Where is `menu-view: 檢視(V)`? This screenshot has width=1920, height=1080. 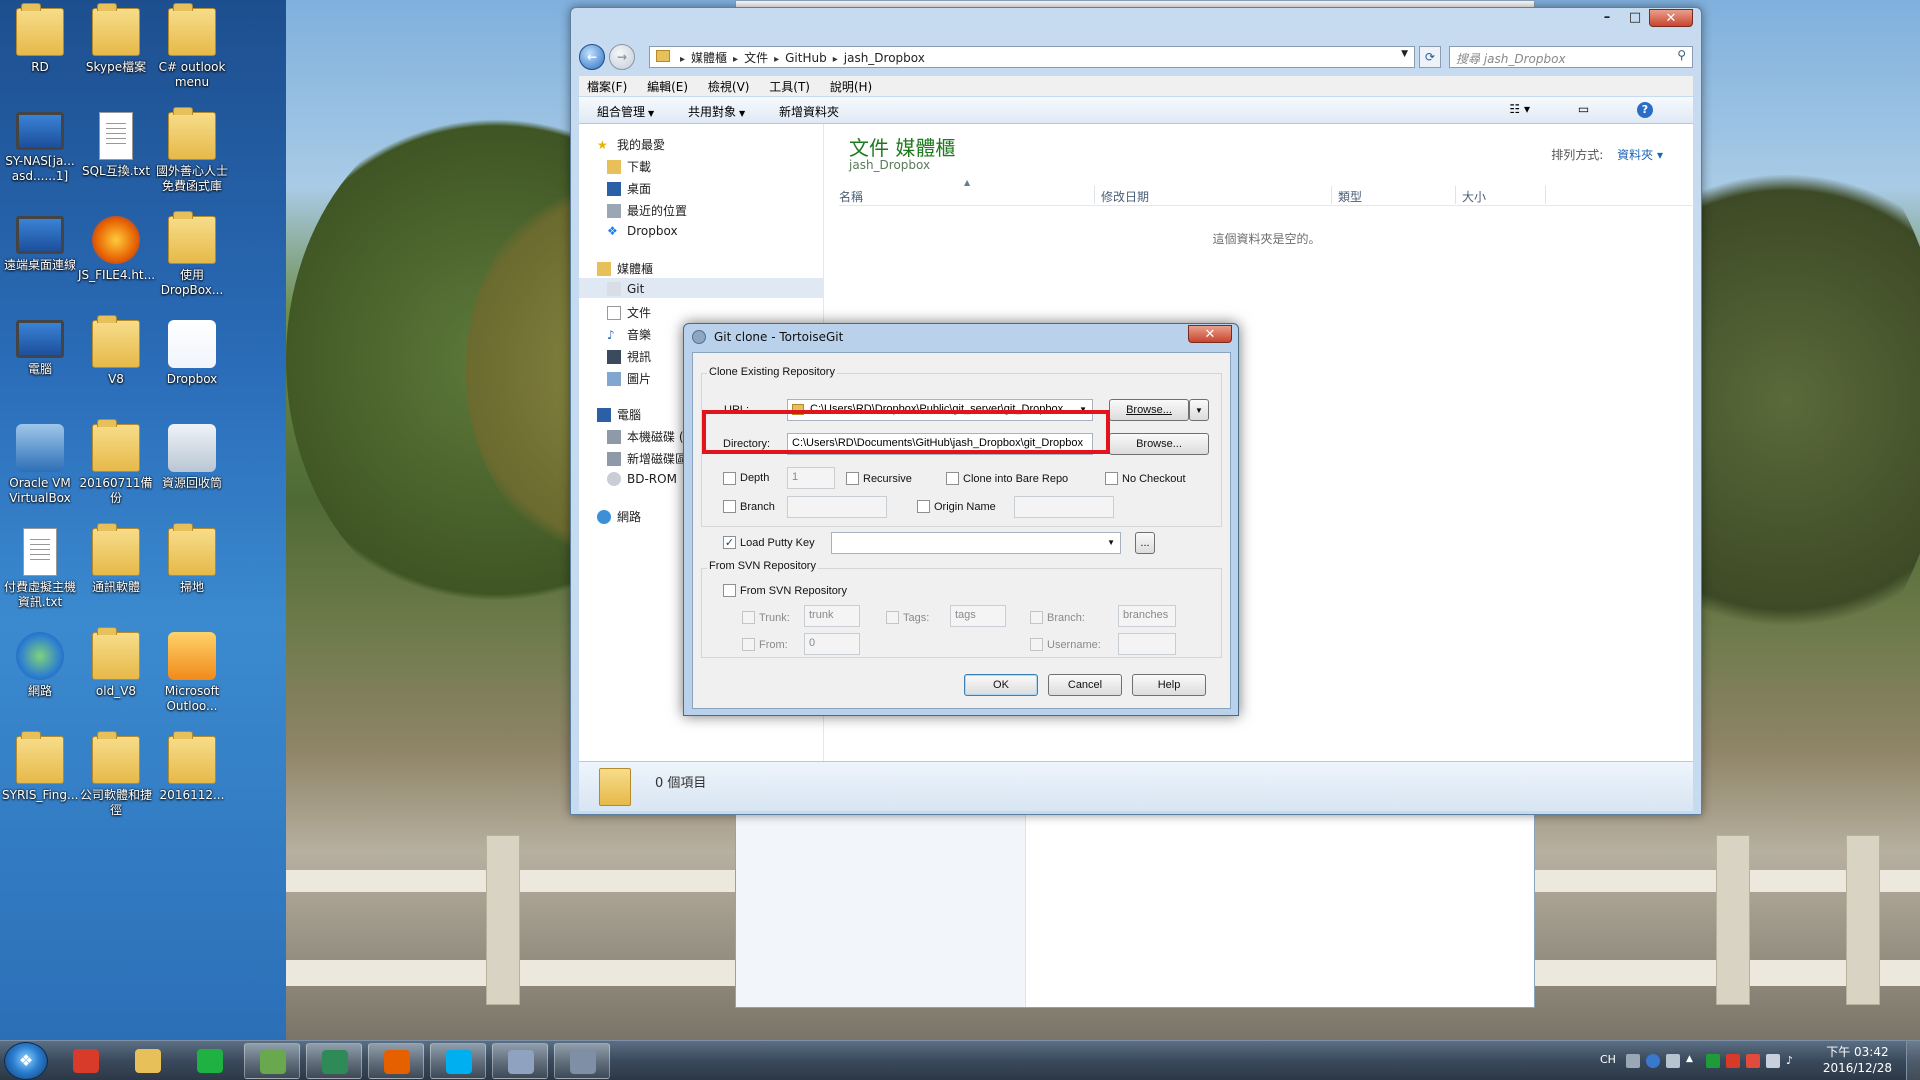
menu-view: 檢視(V) is located at coordinates (729, 87).